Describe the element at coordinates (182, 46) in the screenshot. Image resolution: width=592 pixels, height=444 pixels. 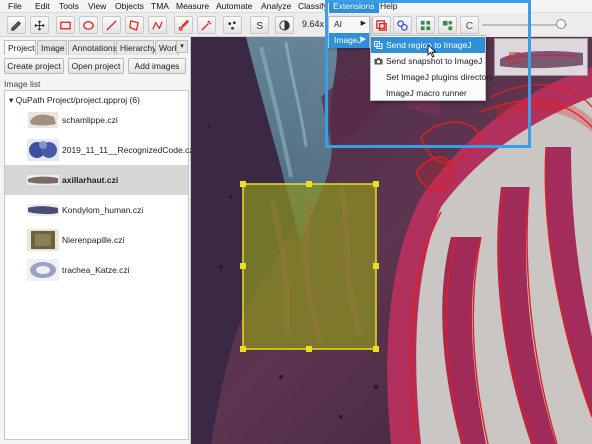
I see `tab-menu-button: ▾` at that location.